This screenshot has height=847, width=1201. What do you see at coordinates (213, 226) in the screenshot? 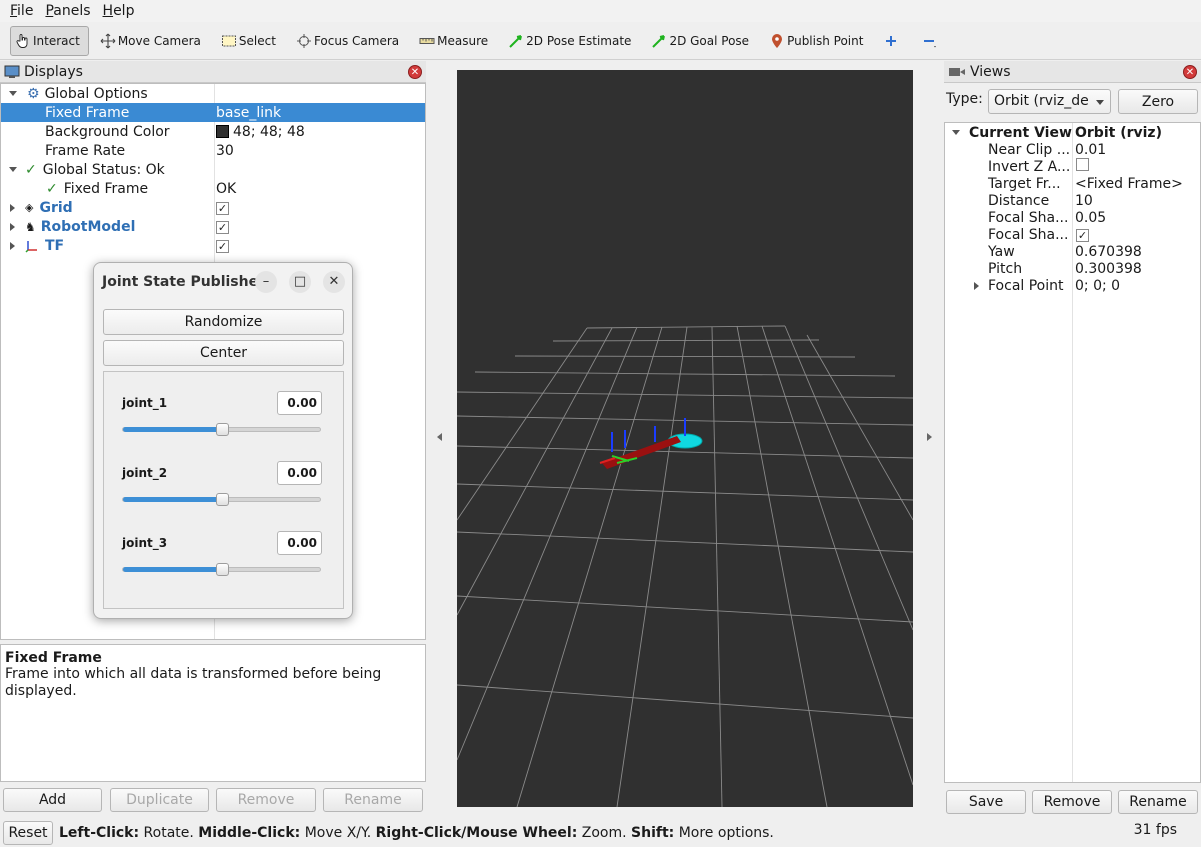
I see `robot-model-display-row: ♞ RobotModel ✓` at bounding box center [213, 226].